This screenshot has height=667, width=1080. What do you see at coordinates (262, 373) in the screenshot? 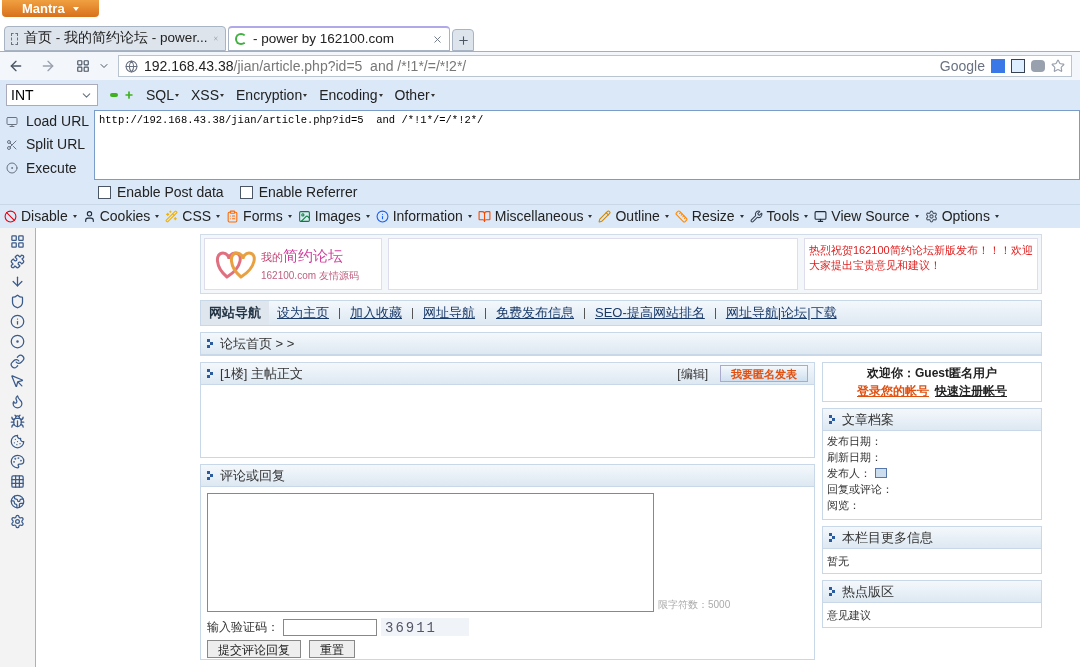
I see `section-title: [1楼] 主帖正文` at bounding box center [262, 373].